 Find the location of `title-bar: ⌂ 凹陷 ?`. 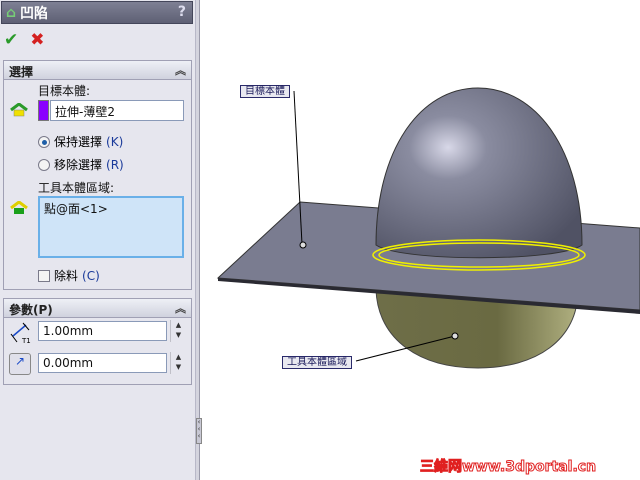

title-bar: ⌂ 凹陷 ? is located at coordinates (97, 12).